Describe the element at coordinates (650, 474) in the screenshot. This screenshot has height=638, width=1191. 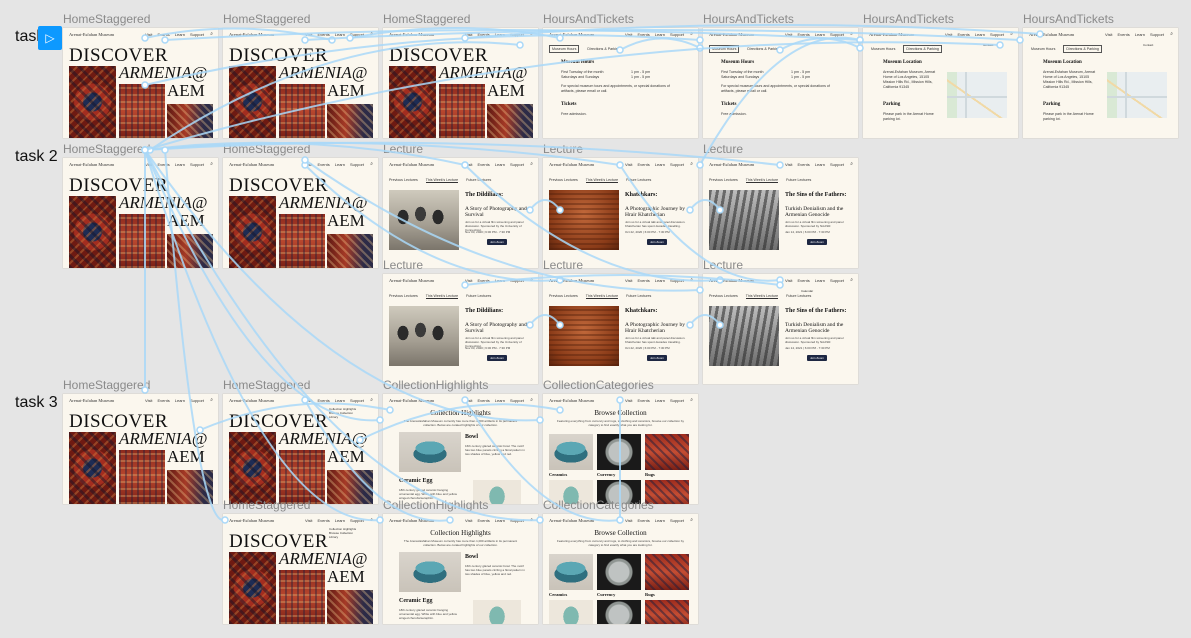
I see `category-label: Rugs` at that location.